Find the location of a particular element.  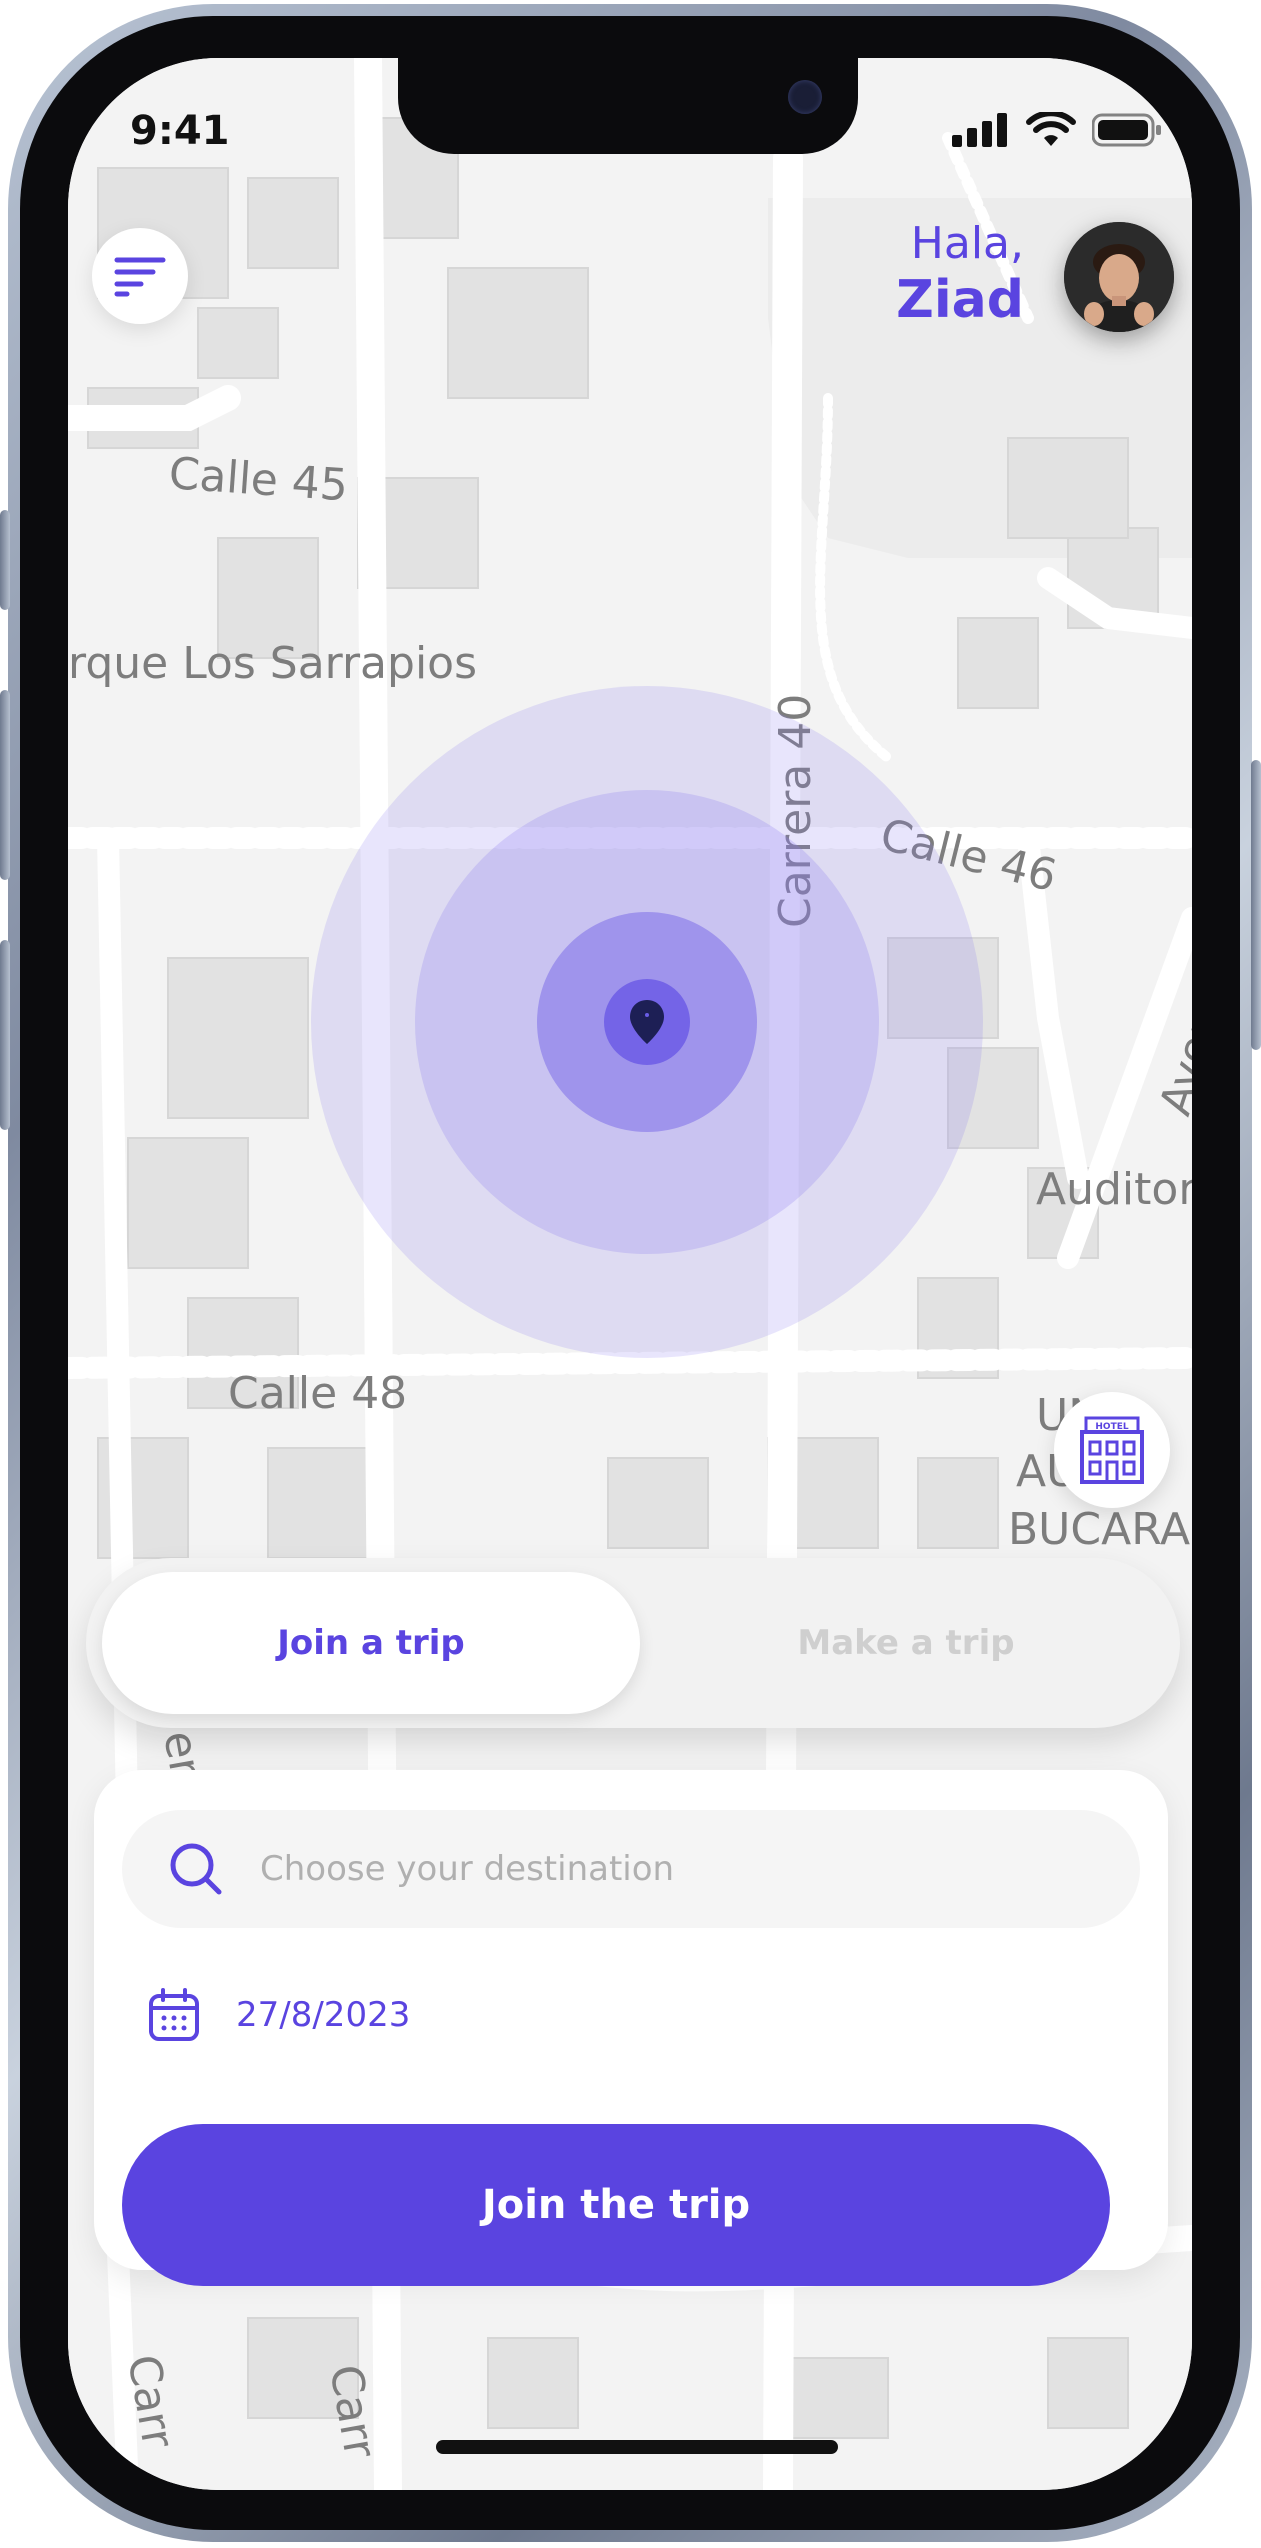

current-location-marker is located at coordinates (647, 1022).